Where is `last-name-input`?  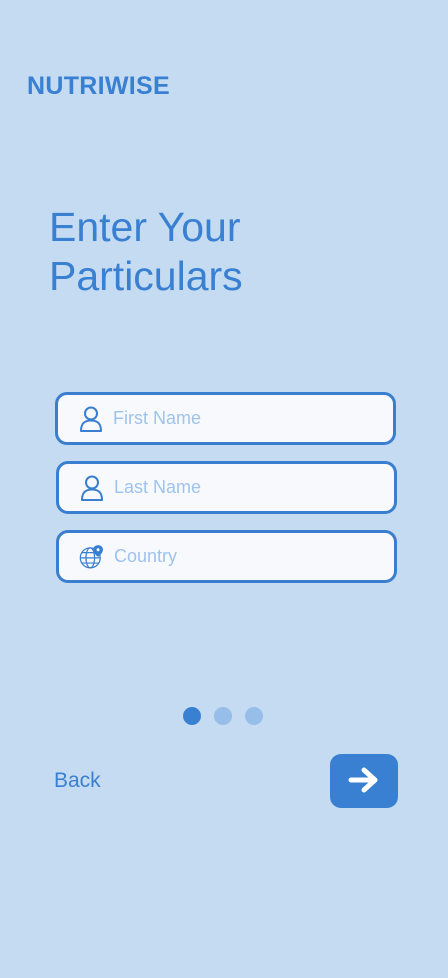
last-name-input is located at coordinates (244, 487).